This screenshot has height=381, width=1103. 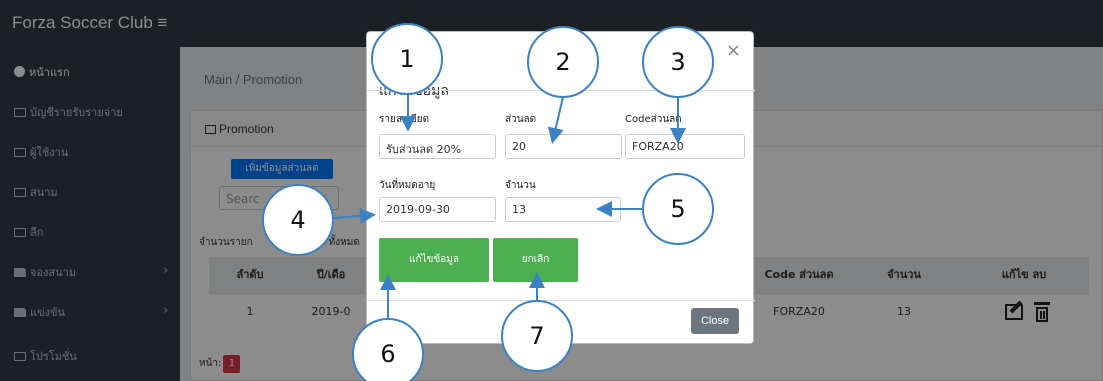 What do you see at coordinates (298, 220) in the screenshot?
I see `callout-4: 4` at bounding box center [298, 220].